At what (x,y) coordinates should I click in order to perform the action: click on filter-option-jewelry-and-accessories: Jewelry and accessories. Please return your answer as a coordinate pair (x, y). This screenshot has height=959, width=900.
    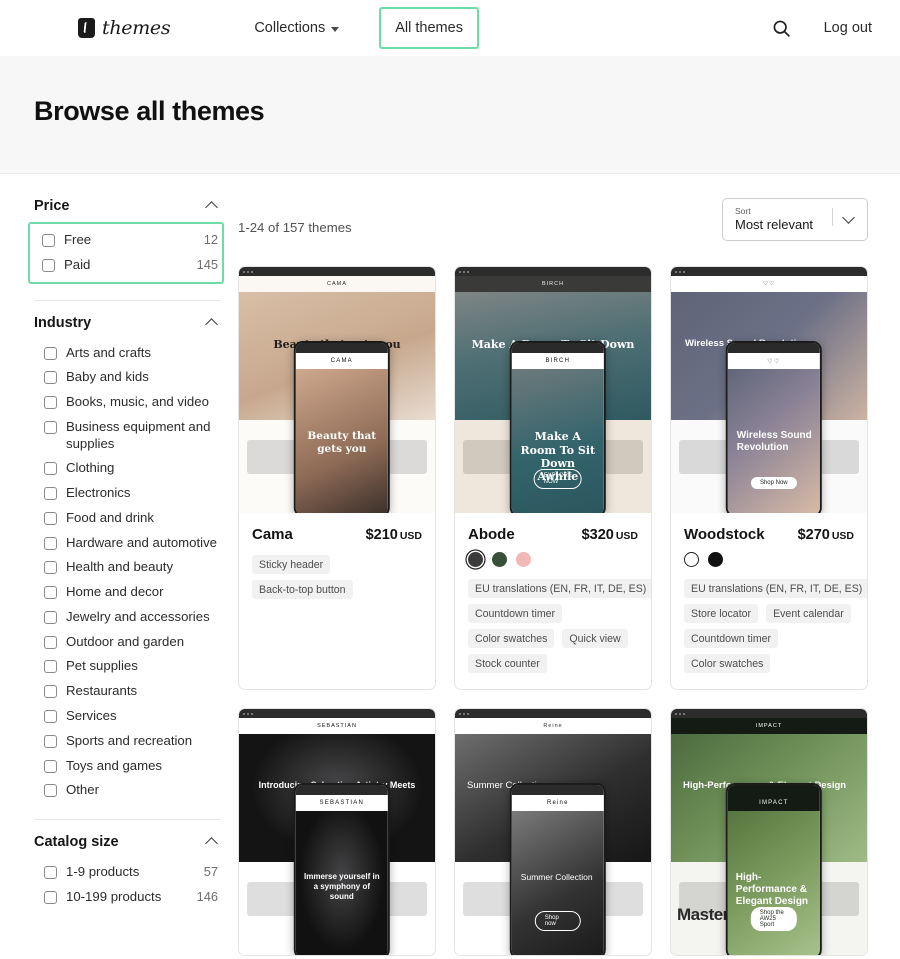
    Looking at the image, I should click on (127, 617).